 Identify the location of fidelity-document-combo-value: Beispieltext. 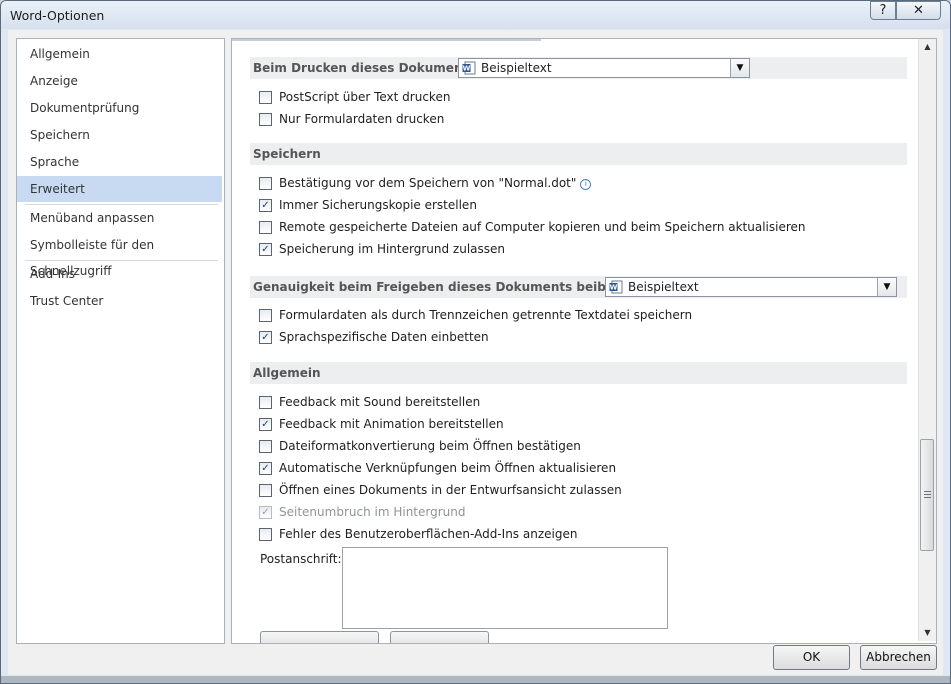
(663, 287).